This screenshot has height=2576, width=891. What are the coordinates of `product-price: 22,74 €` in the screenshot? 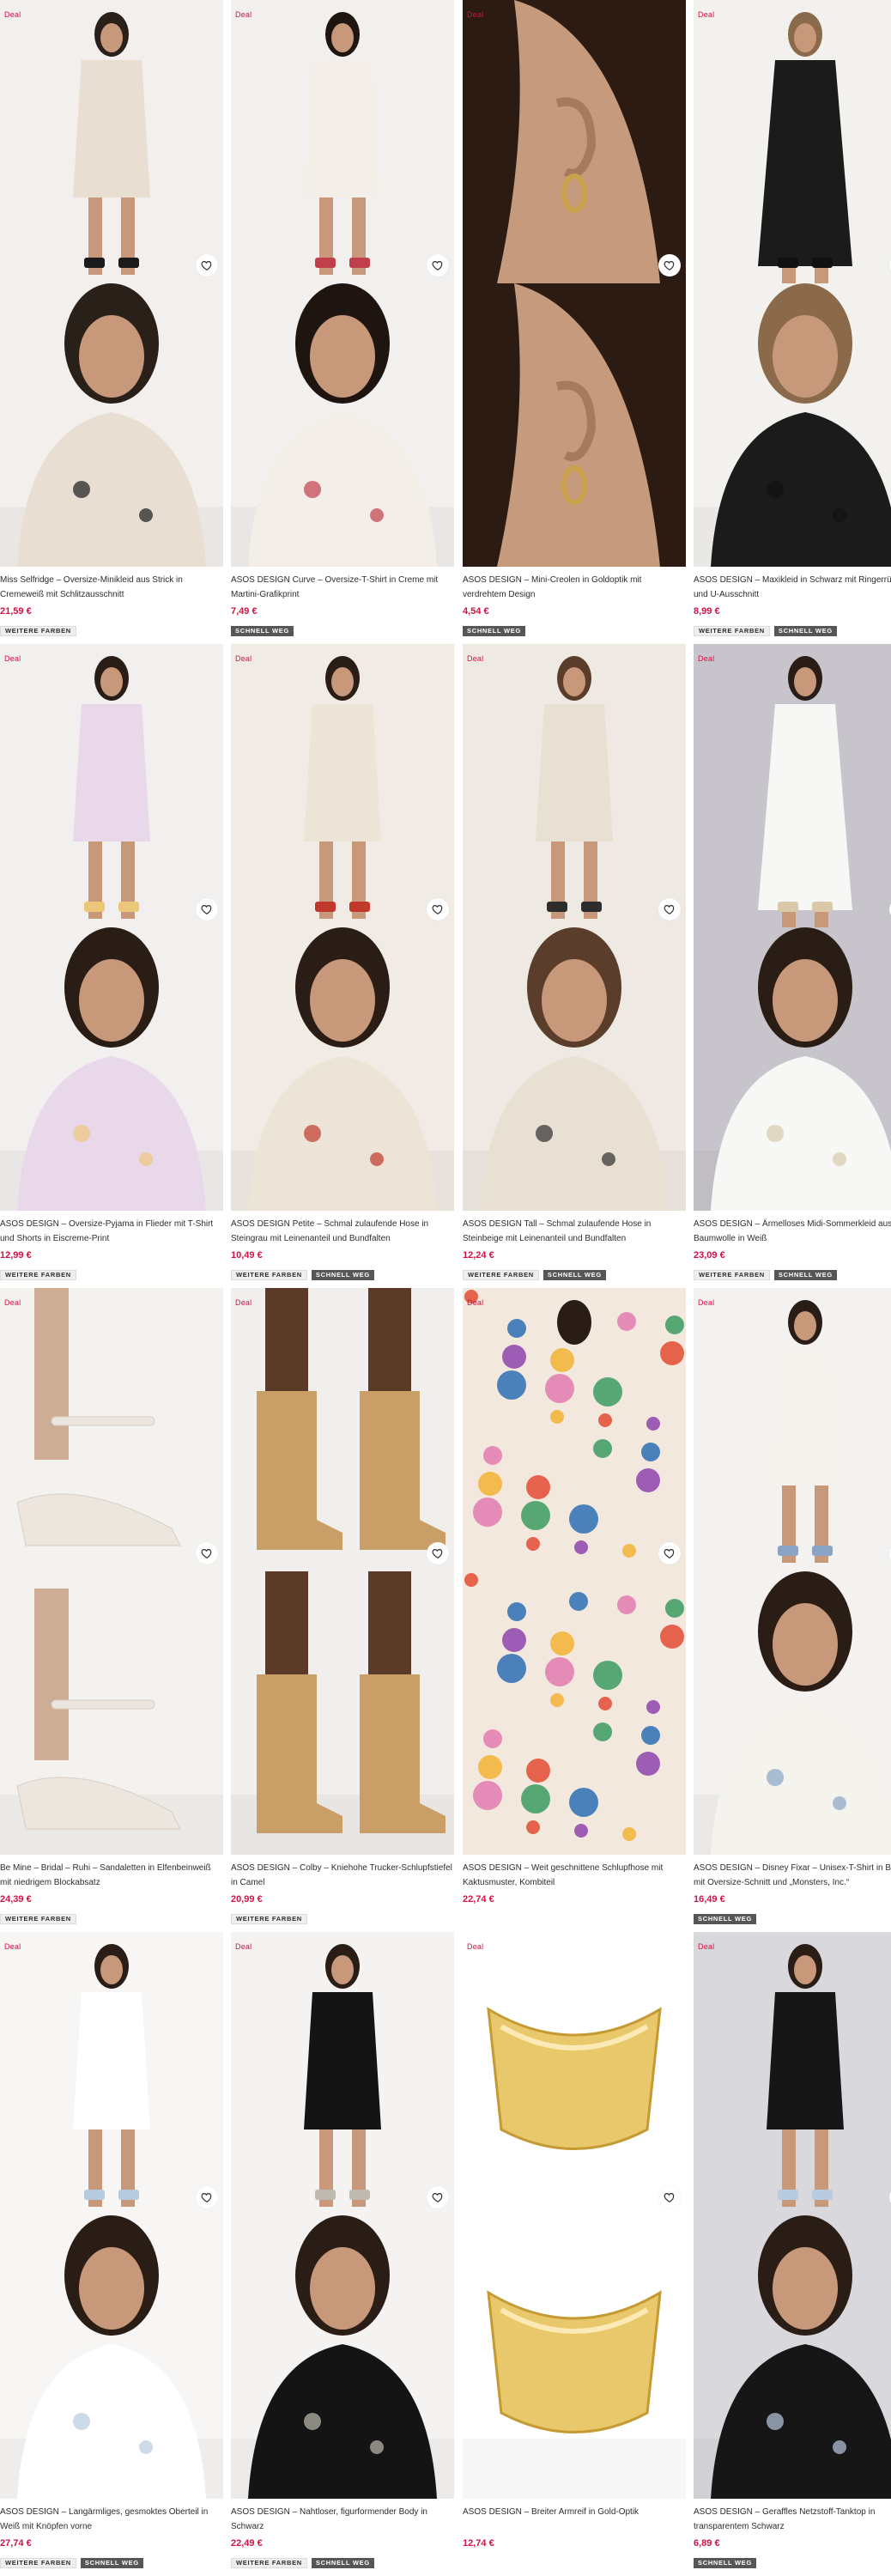 It's located at (479, 1900).